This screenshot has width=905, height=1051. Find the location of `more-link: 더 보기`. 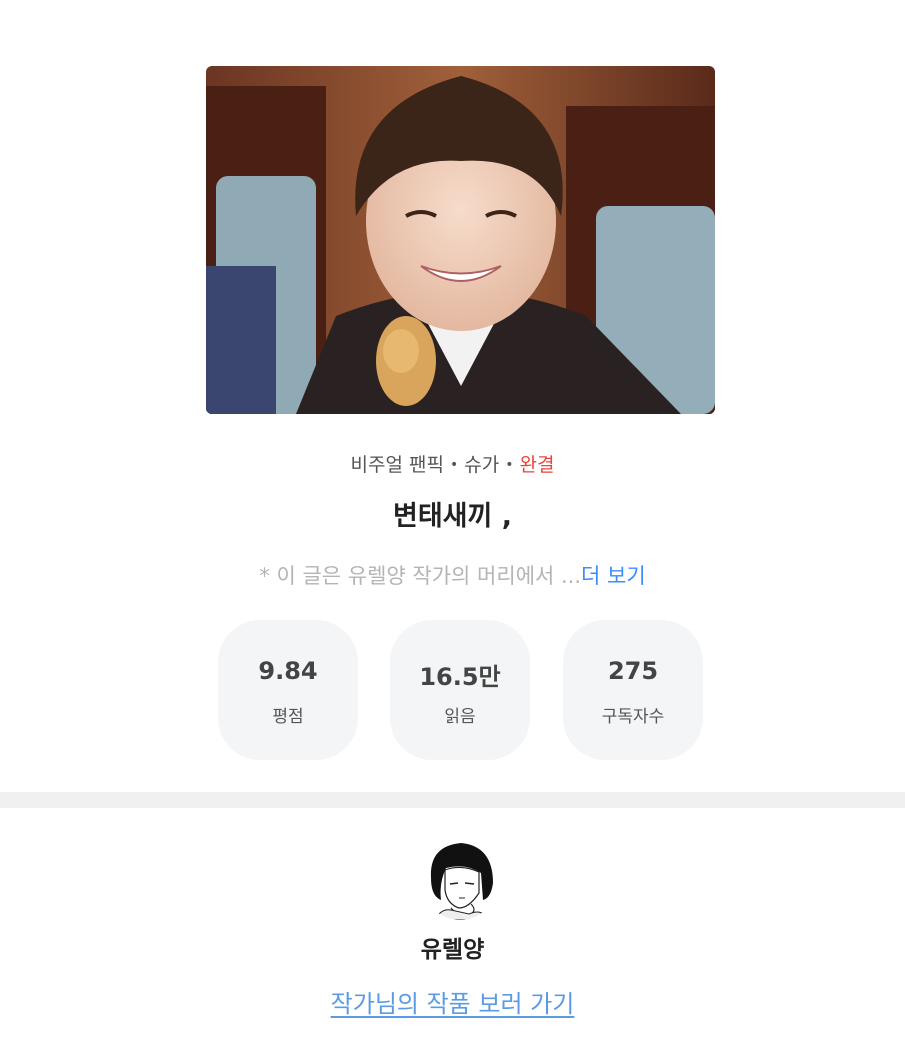

more-link: 더 보기 is located at coordinates (613, 576).